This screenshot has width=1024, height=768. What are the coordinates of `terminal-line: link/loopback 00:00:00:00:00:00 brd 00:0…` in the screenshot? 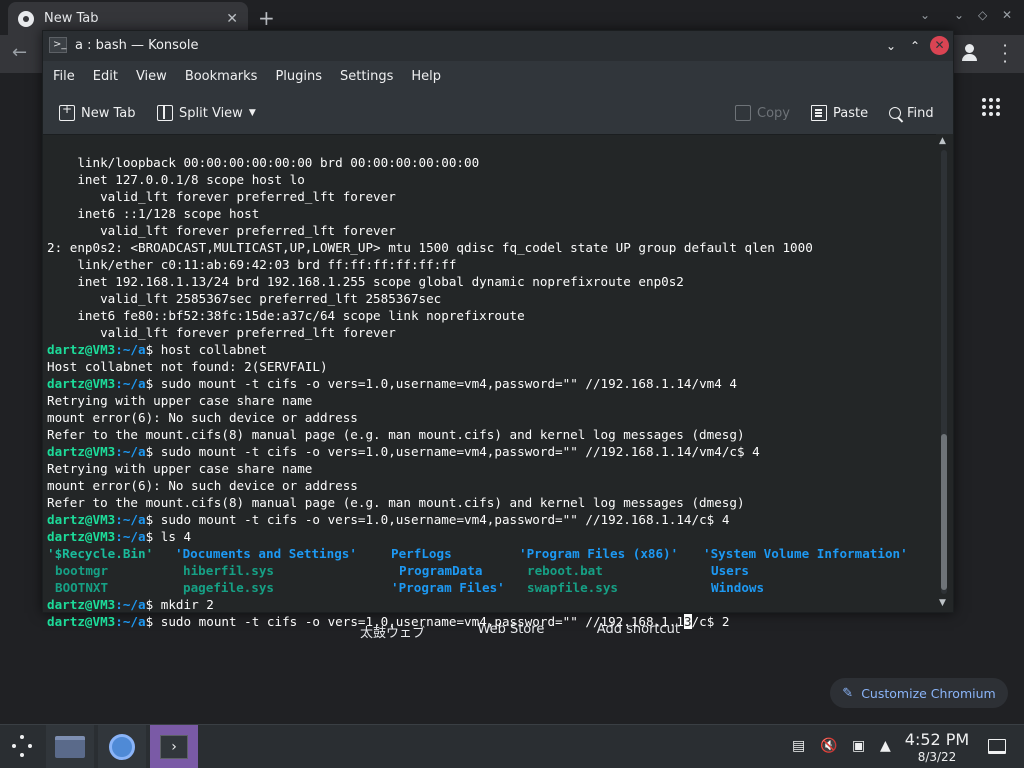 It's located at (263, 162).